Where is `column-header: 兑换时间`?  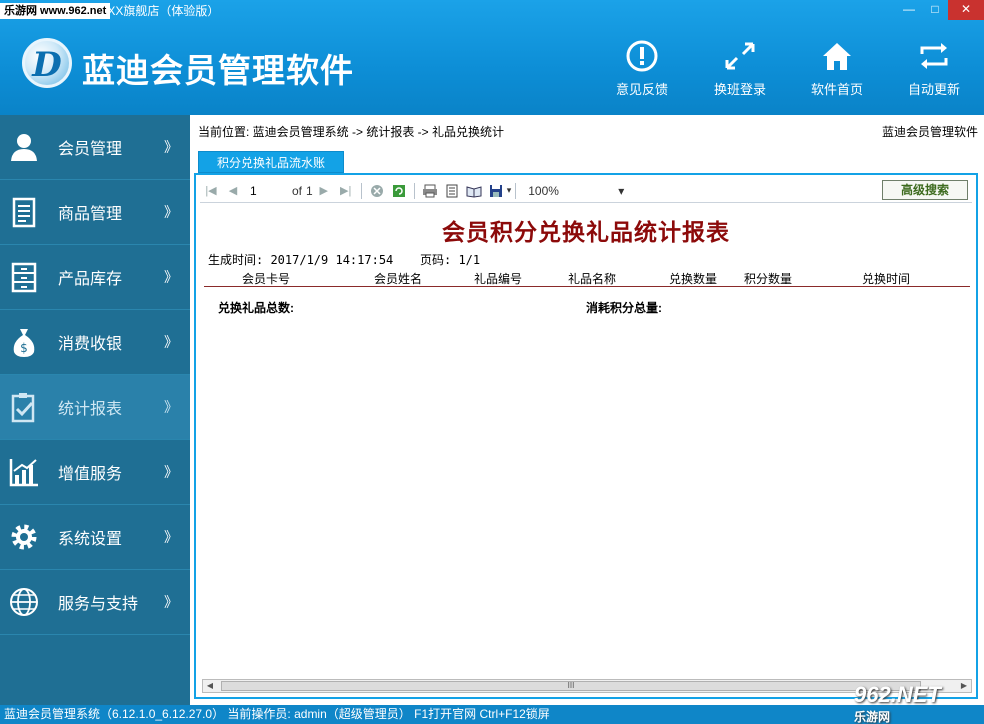
column-header: 兑换时间 is located at coordinates (886, 279).